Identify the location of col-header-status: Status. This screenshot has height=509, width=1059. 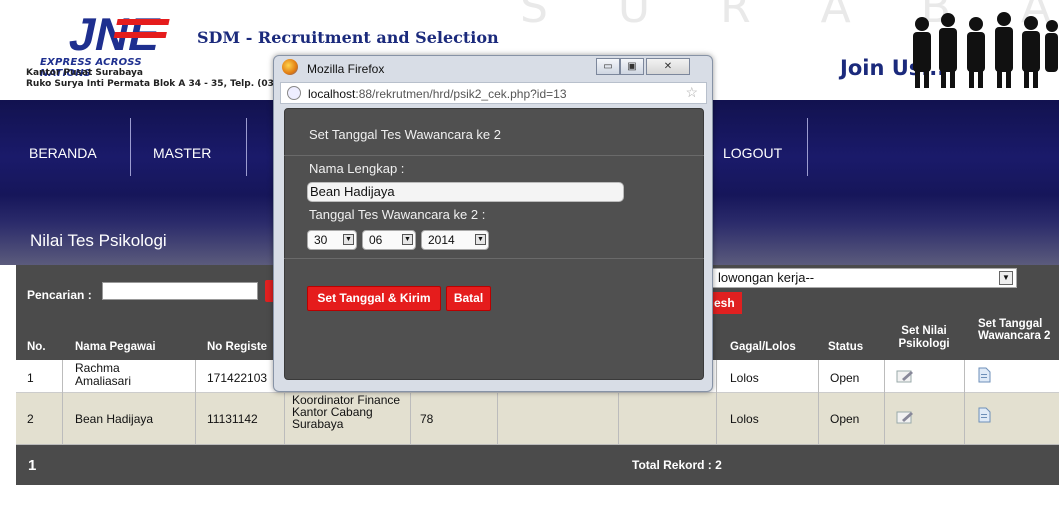
(846, 347).